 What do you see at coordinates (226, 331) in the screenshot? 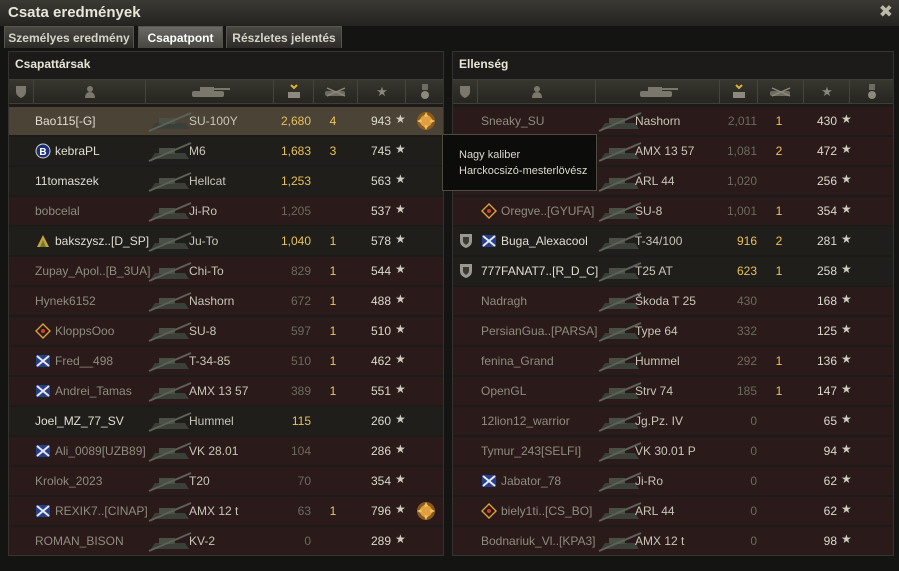
I see `table-row: KloppsOoo SU-8 597 1 510 ★` at bounding box center [226, 331].